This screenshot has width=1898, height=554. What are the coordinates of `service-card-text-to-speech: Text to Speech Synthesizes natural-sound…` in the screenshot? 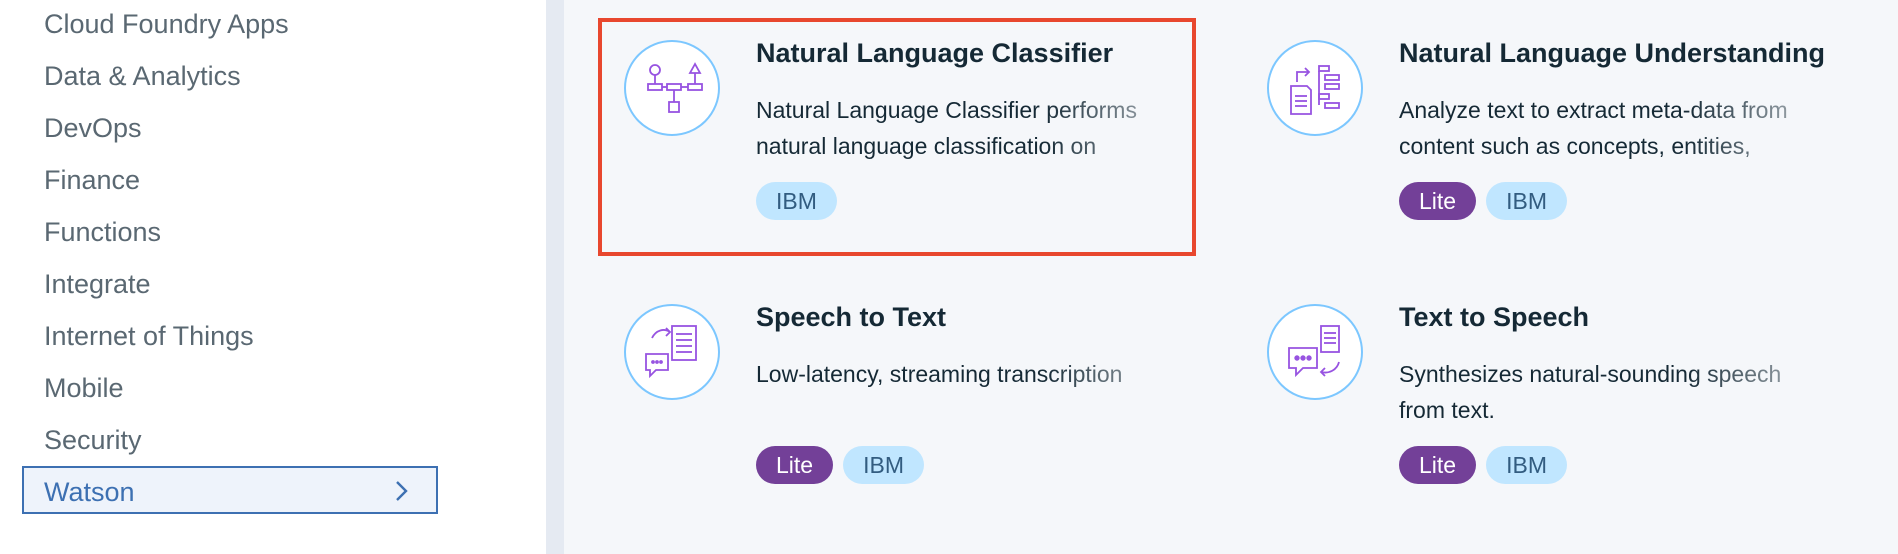 It's located at (1507, 402).